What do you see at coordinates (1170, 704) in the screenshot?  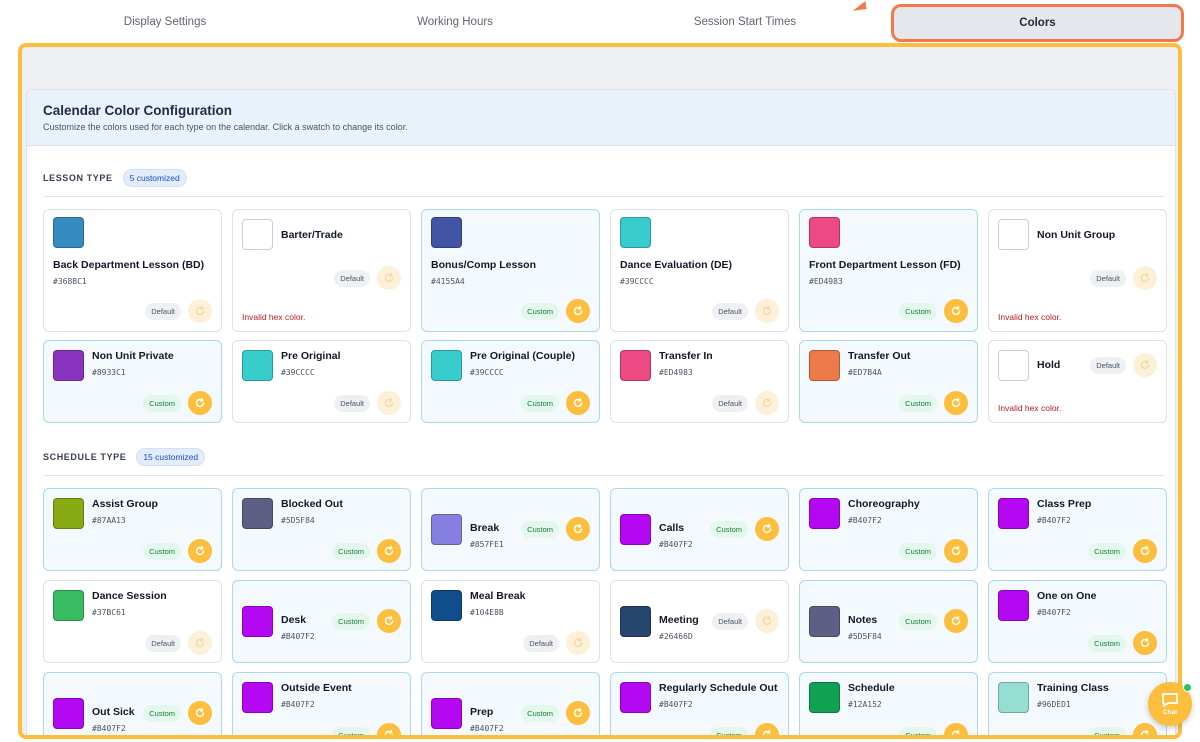 I see `chat-button: Chat` at bounding box center [1170, 704].